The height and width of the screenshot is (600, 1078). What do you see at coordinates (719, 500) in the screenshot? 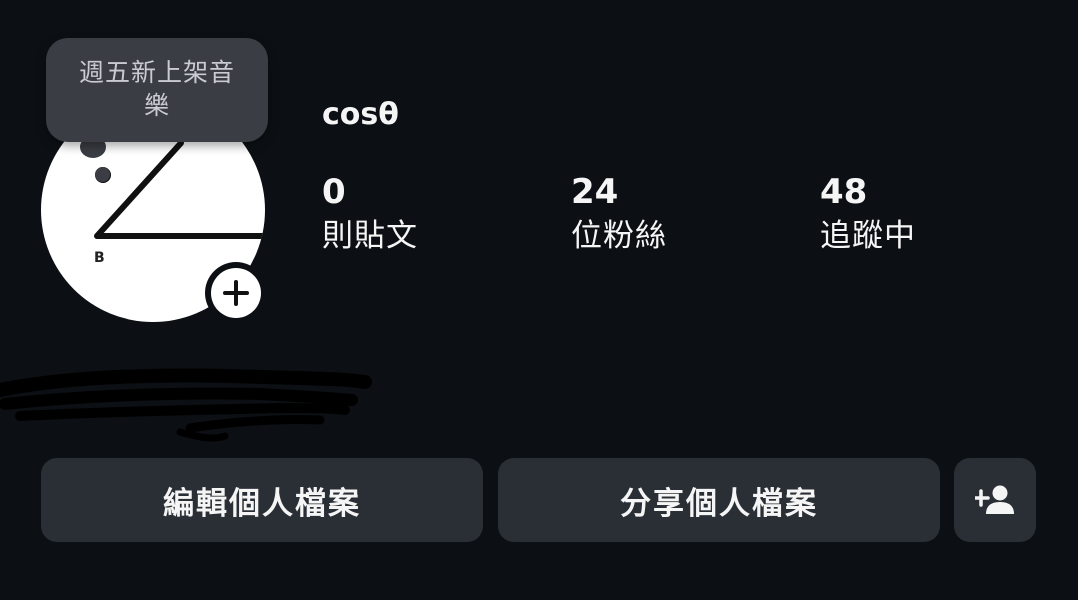
I see `share-profile-button: 分享個人檔案` at bounding box center [719, 500].